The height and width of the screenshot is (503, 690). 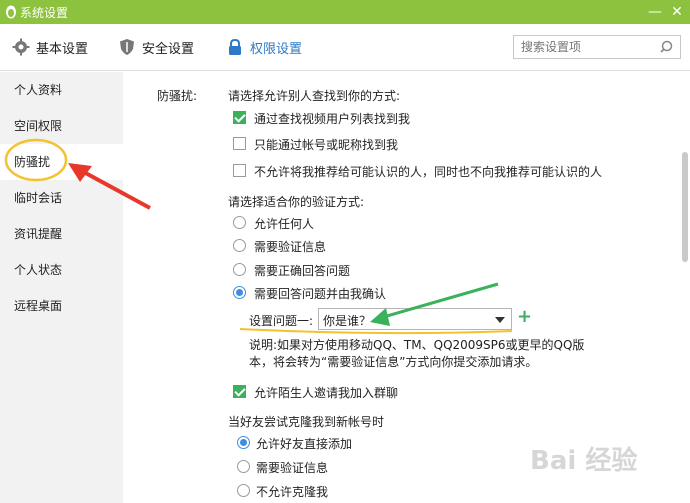 I want to click on tab-label: 安全设置, so click(x=168, y=49).